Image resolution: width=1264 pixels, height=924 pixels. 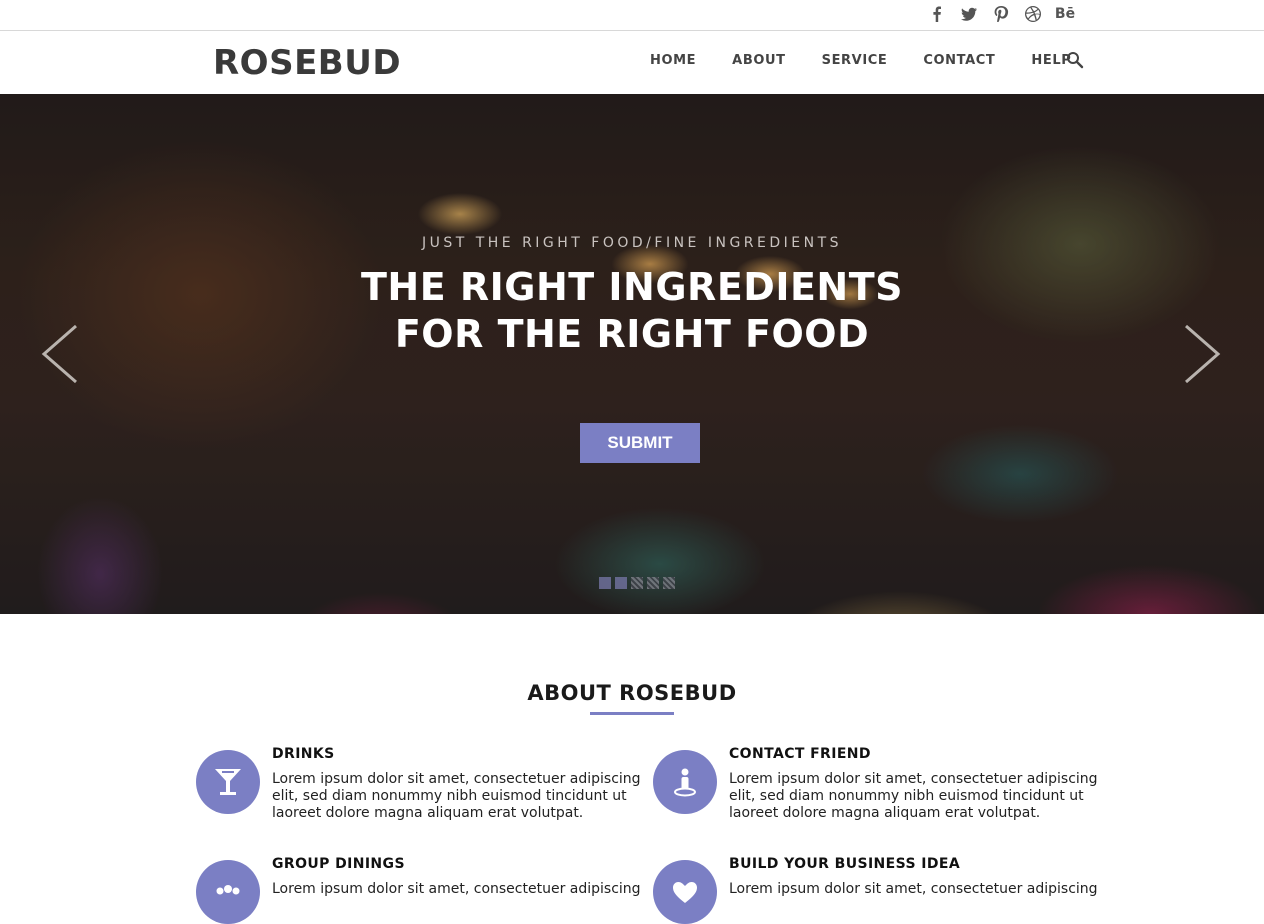 I want to click on nav-contact: CONTACT, so click(x=959, y=60).